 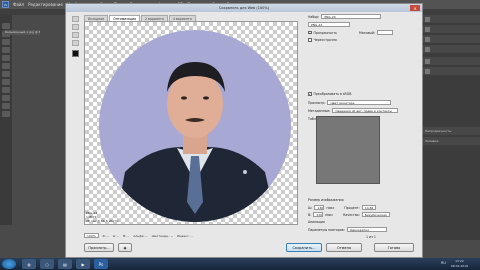 What do you see at coordinates (443, 263) in the screenshot?
I see `language-indicator: RU` at bounding box center [443, 263].